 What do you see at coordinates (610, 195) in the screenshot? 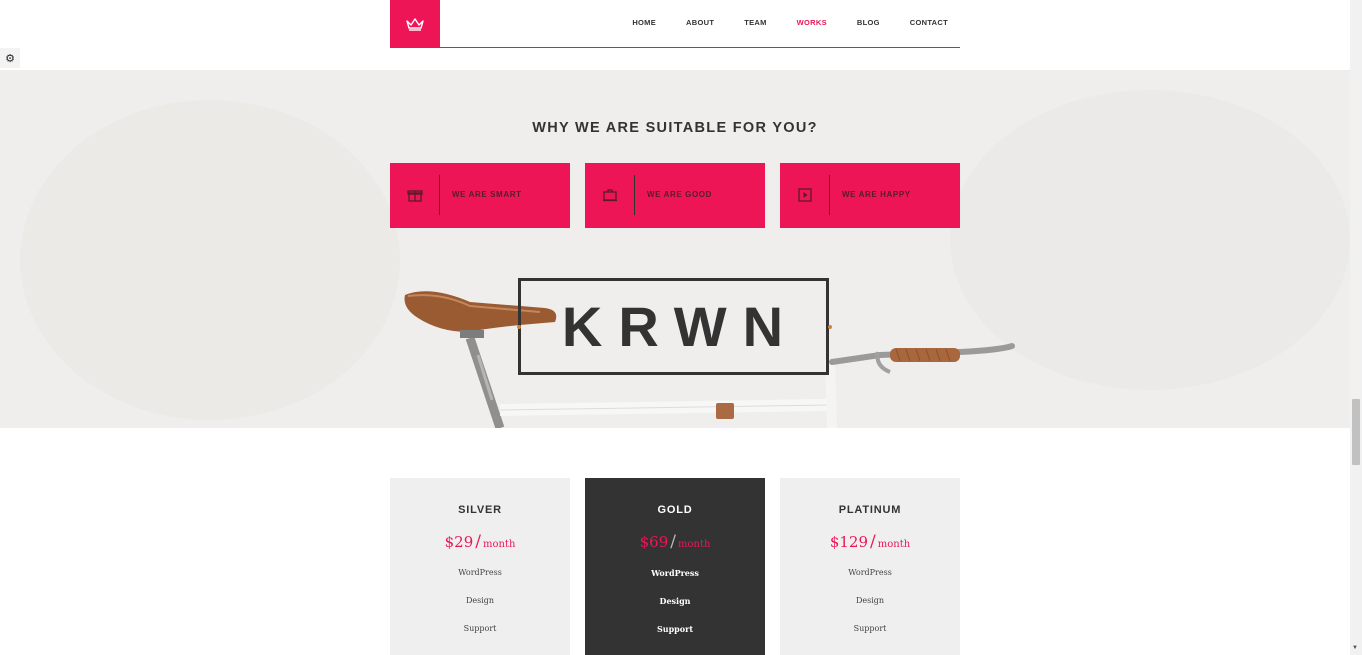
I see `briefcase-icon` at bounding box center [610, 195].